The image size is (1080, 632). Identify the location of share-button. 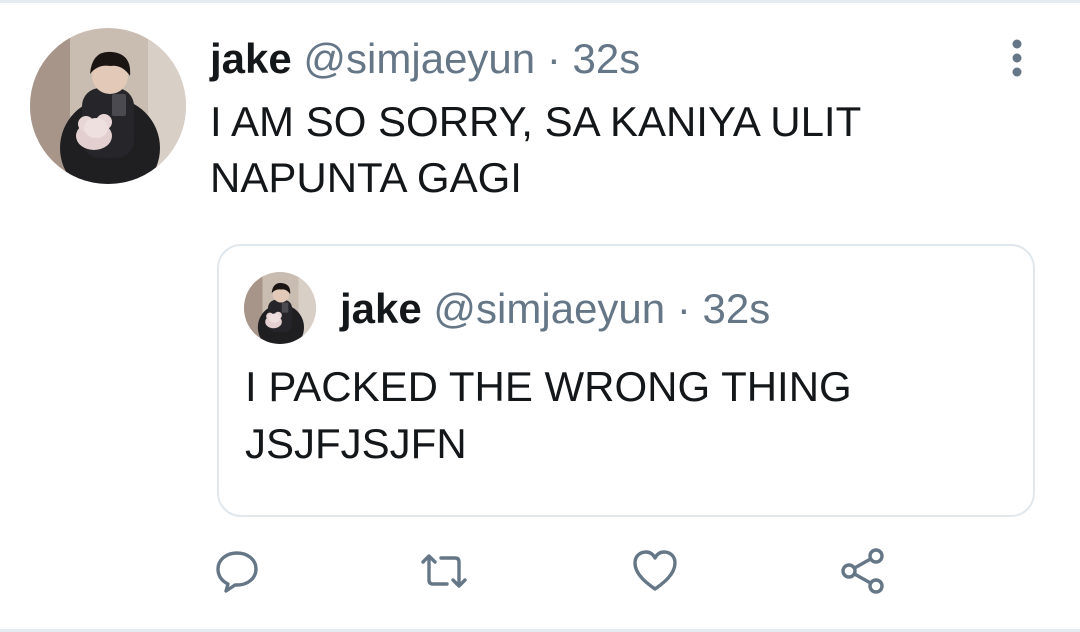
(863, 571).